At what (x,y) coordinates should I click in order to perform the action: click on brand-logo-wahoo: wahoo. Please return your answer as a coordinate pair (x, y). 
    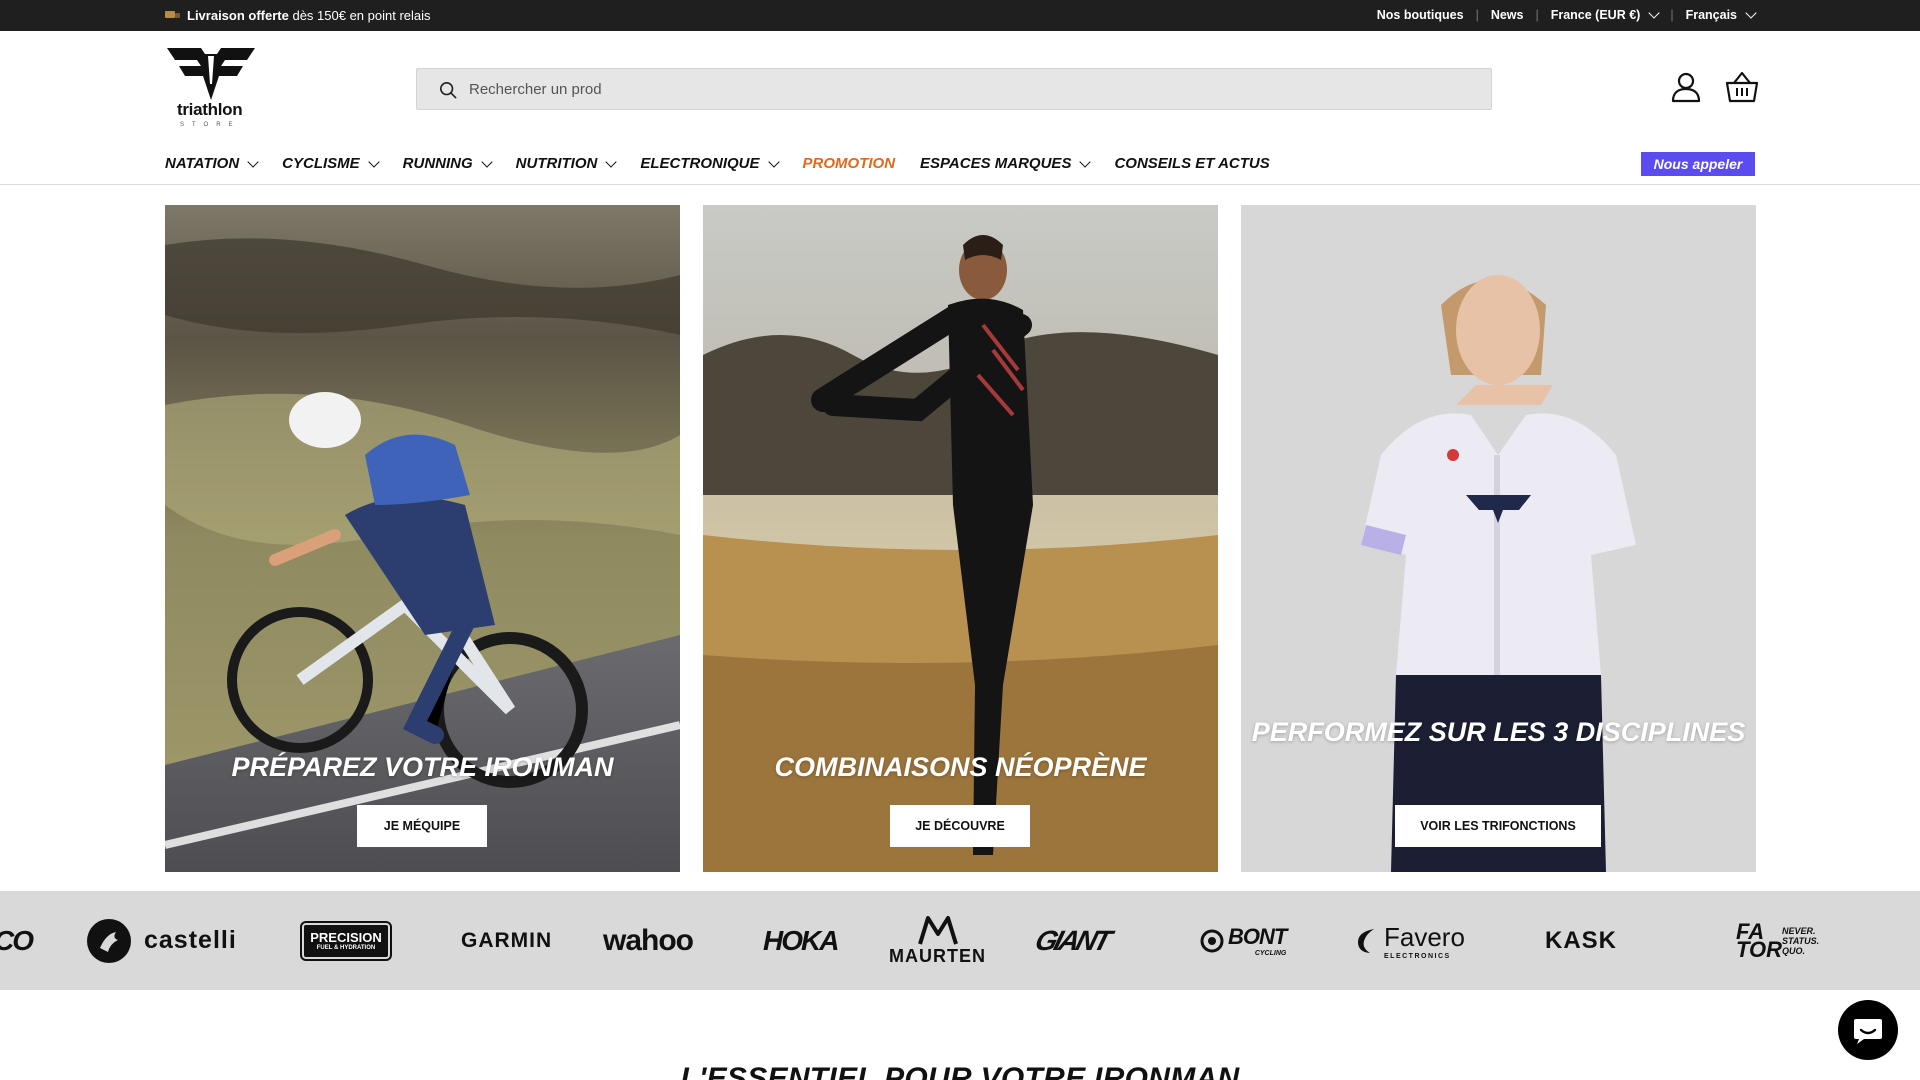
    Looking at the image, I should click on (648, 940).